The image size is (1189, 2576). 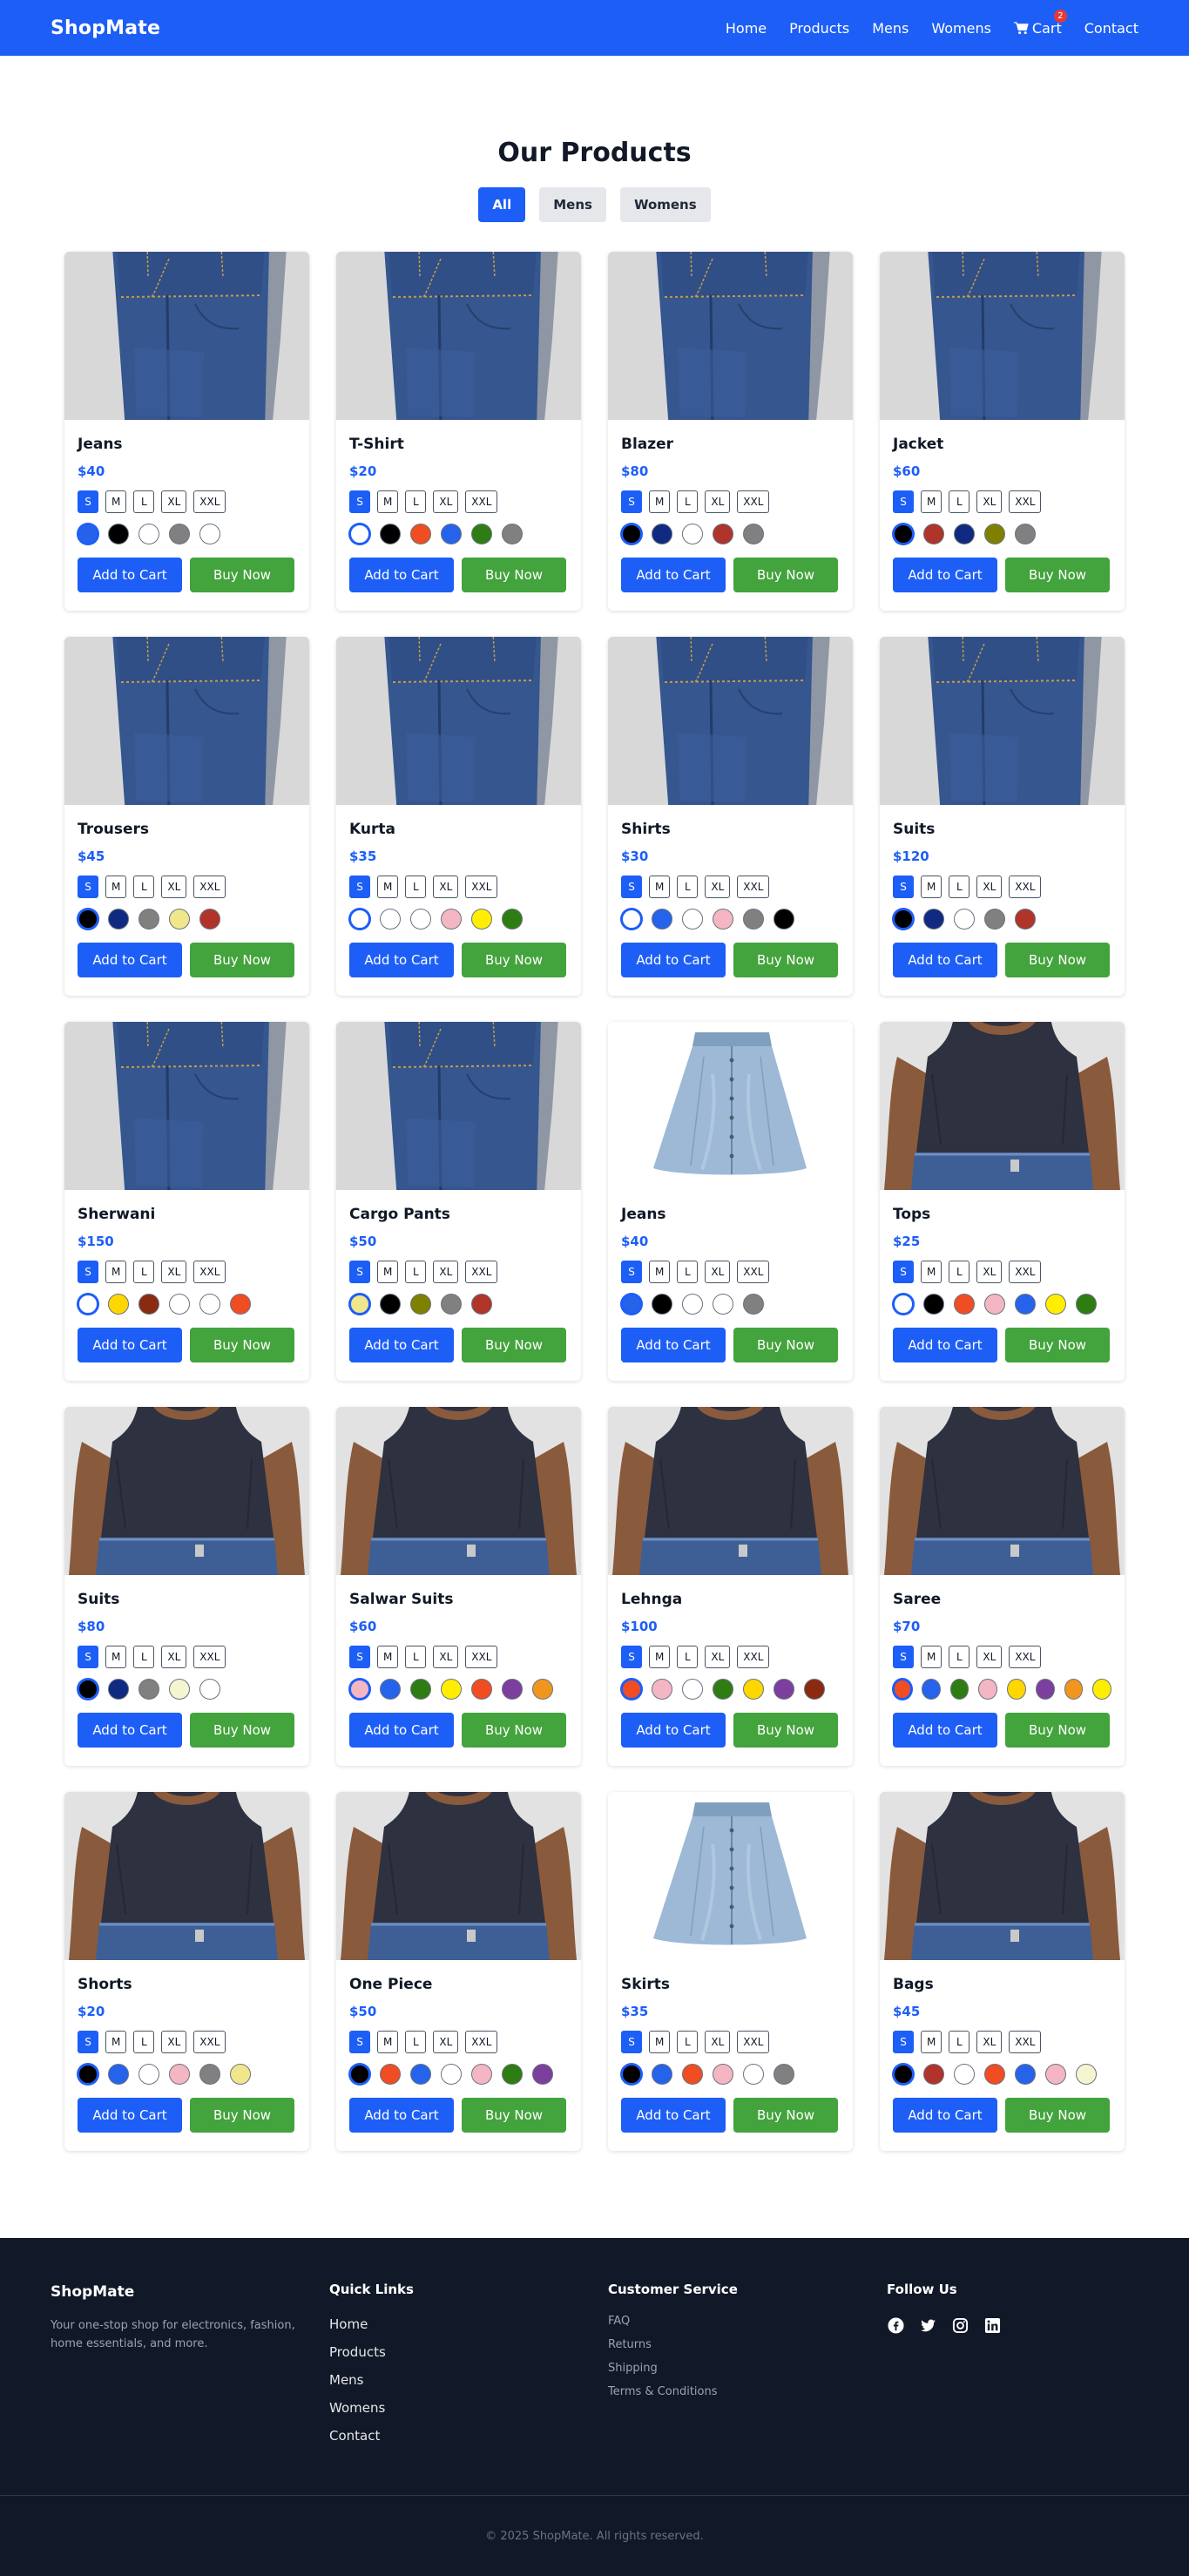 What do you see at coordinates (468, 2352) in the screenshot?
I see `footer-link-products: Products` at bounding box center [468, 2352].